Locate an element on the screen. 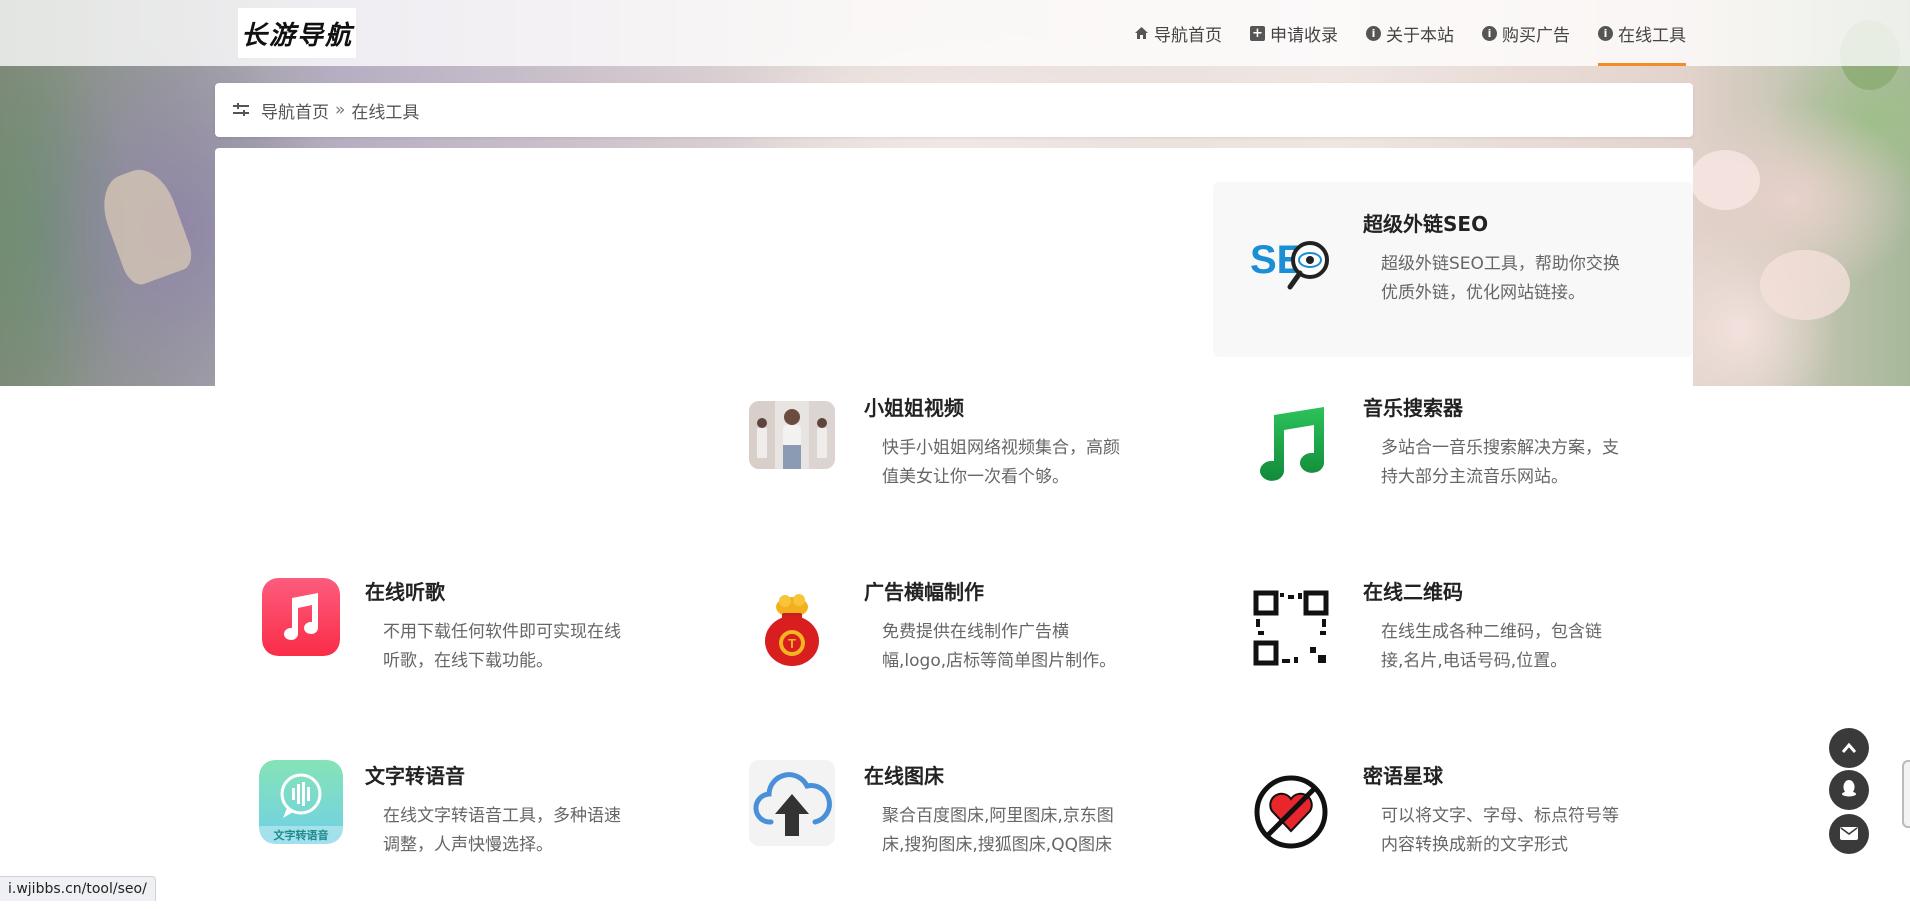  tool-title: 文字转语音 is located at coordinates (415, 776).